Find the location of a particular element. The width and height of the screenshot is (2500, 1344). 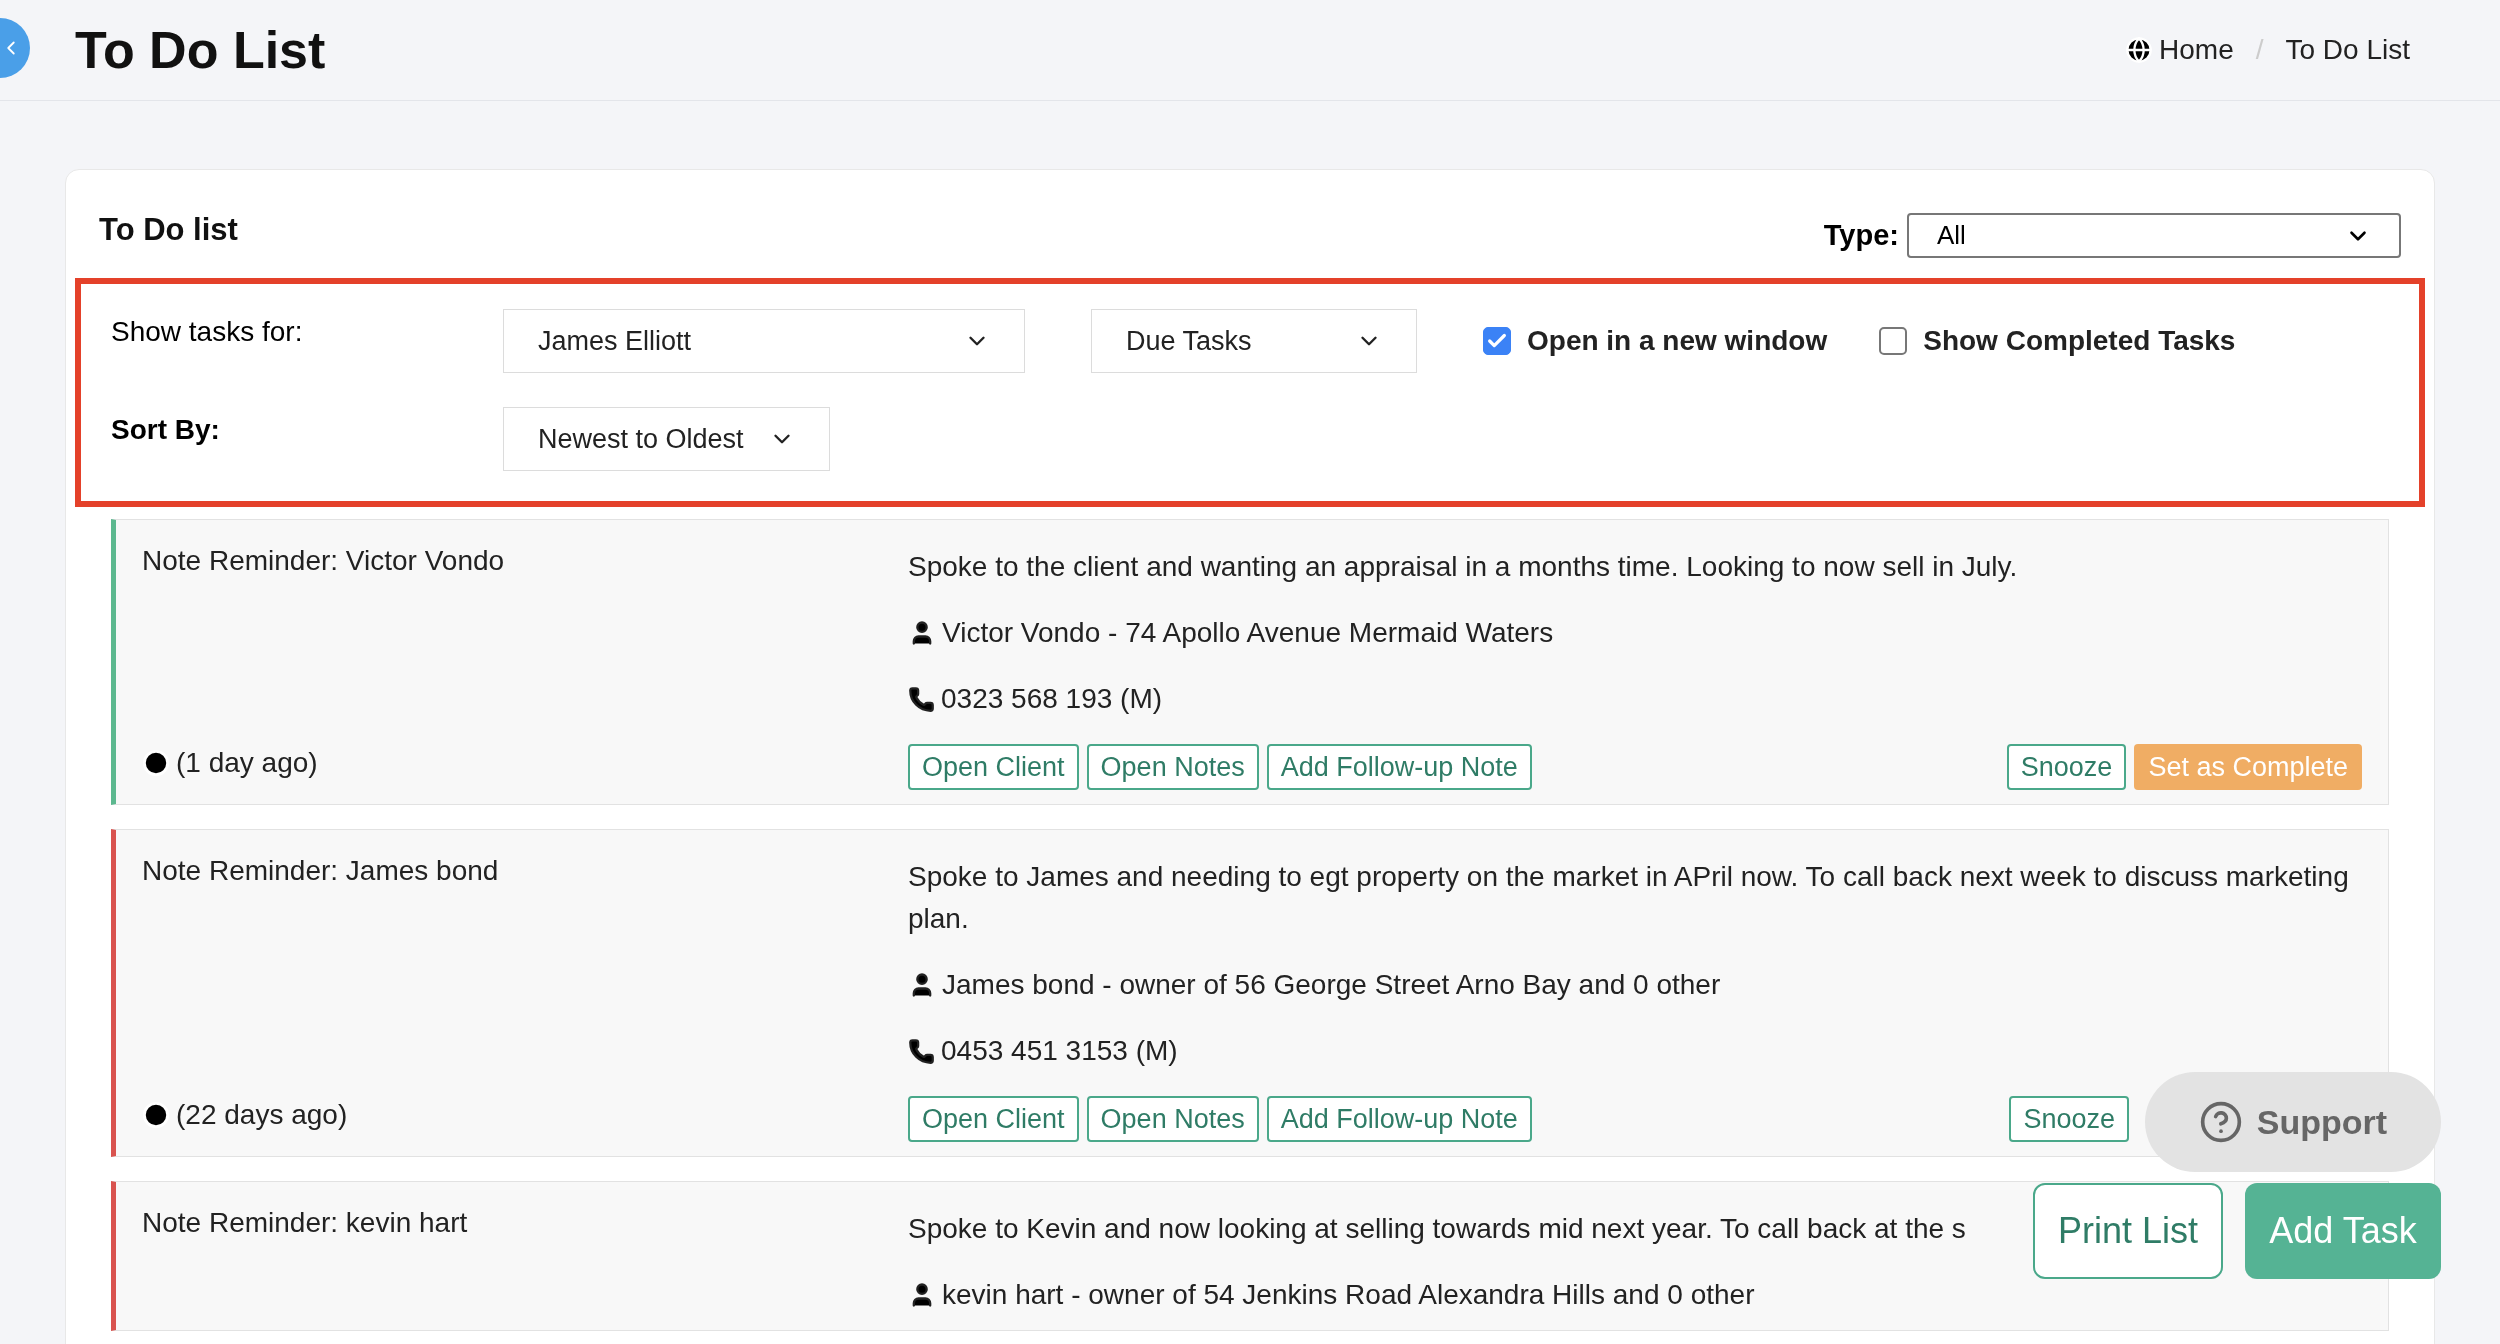

support-button: Support is located at coordinates (2293, 1122).